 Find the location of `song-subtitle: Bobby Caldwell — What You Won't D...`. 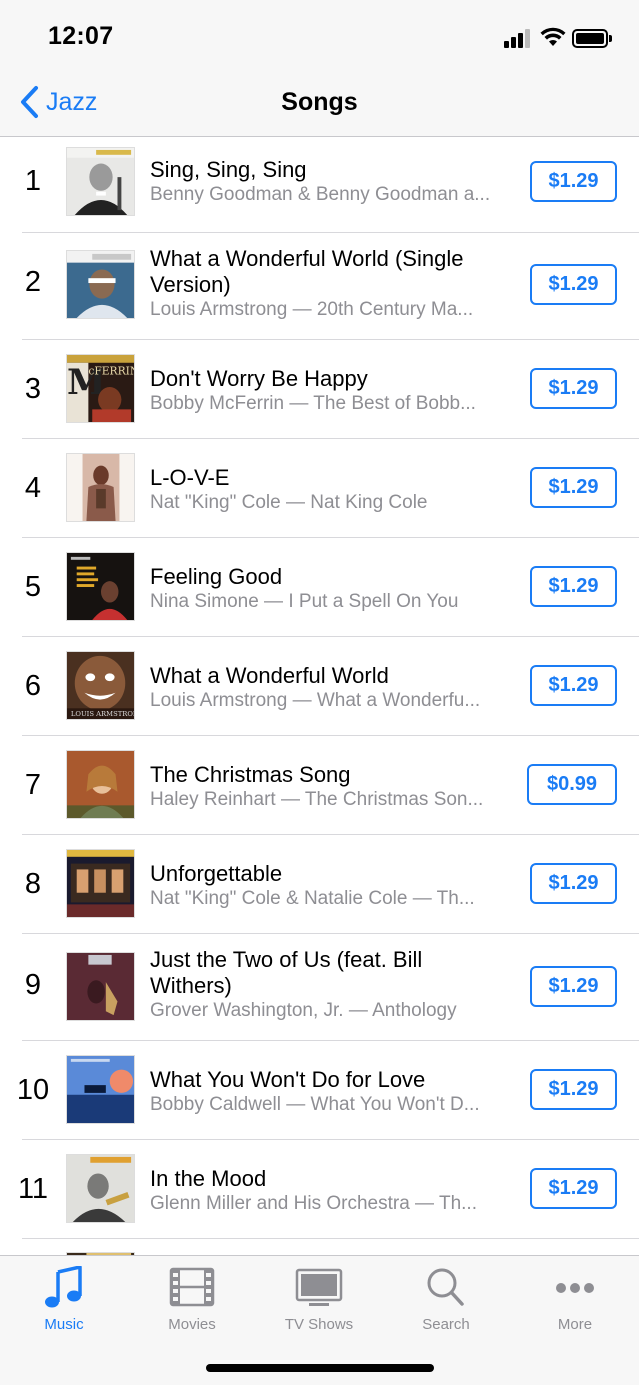

song-subtitle: Bobby Caldwell — What You Won't D... is located at coordinates (315, 1104).